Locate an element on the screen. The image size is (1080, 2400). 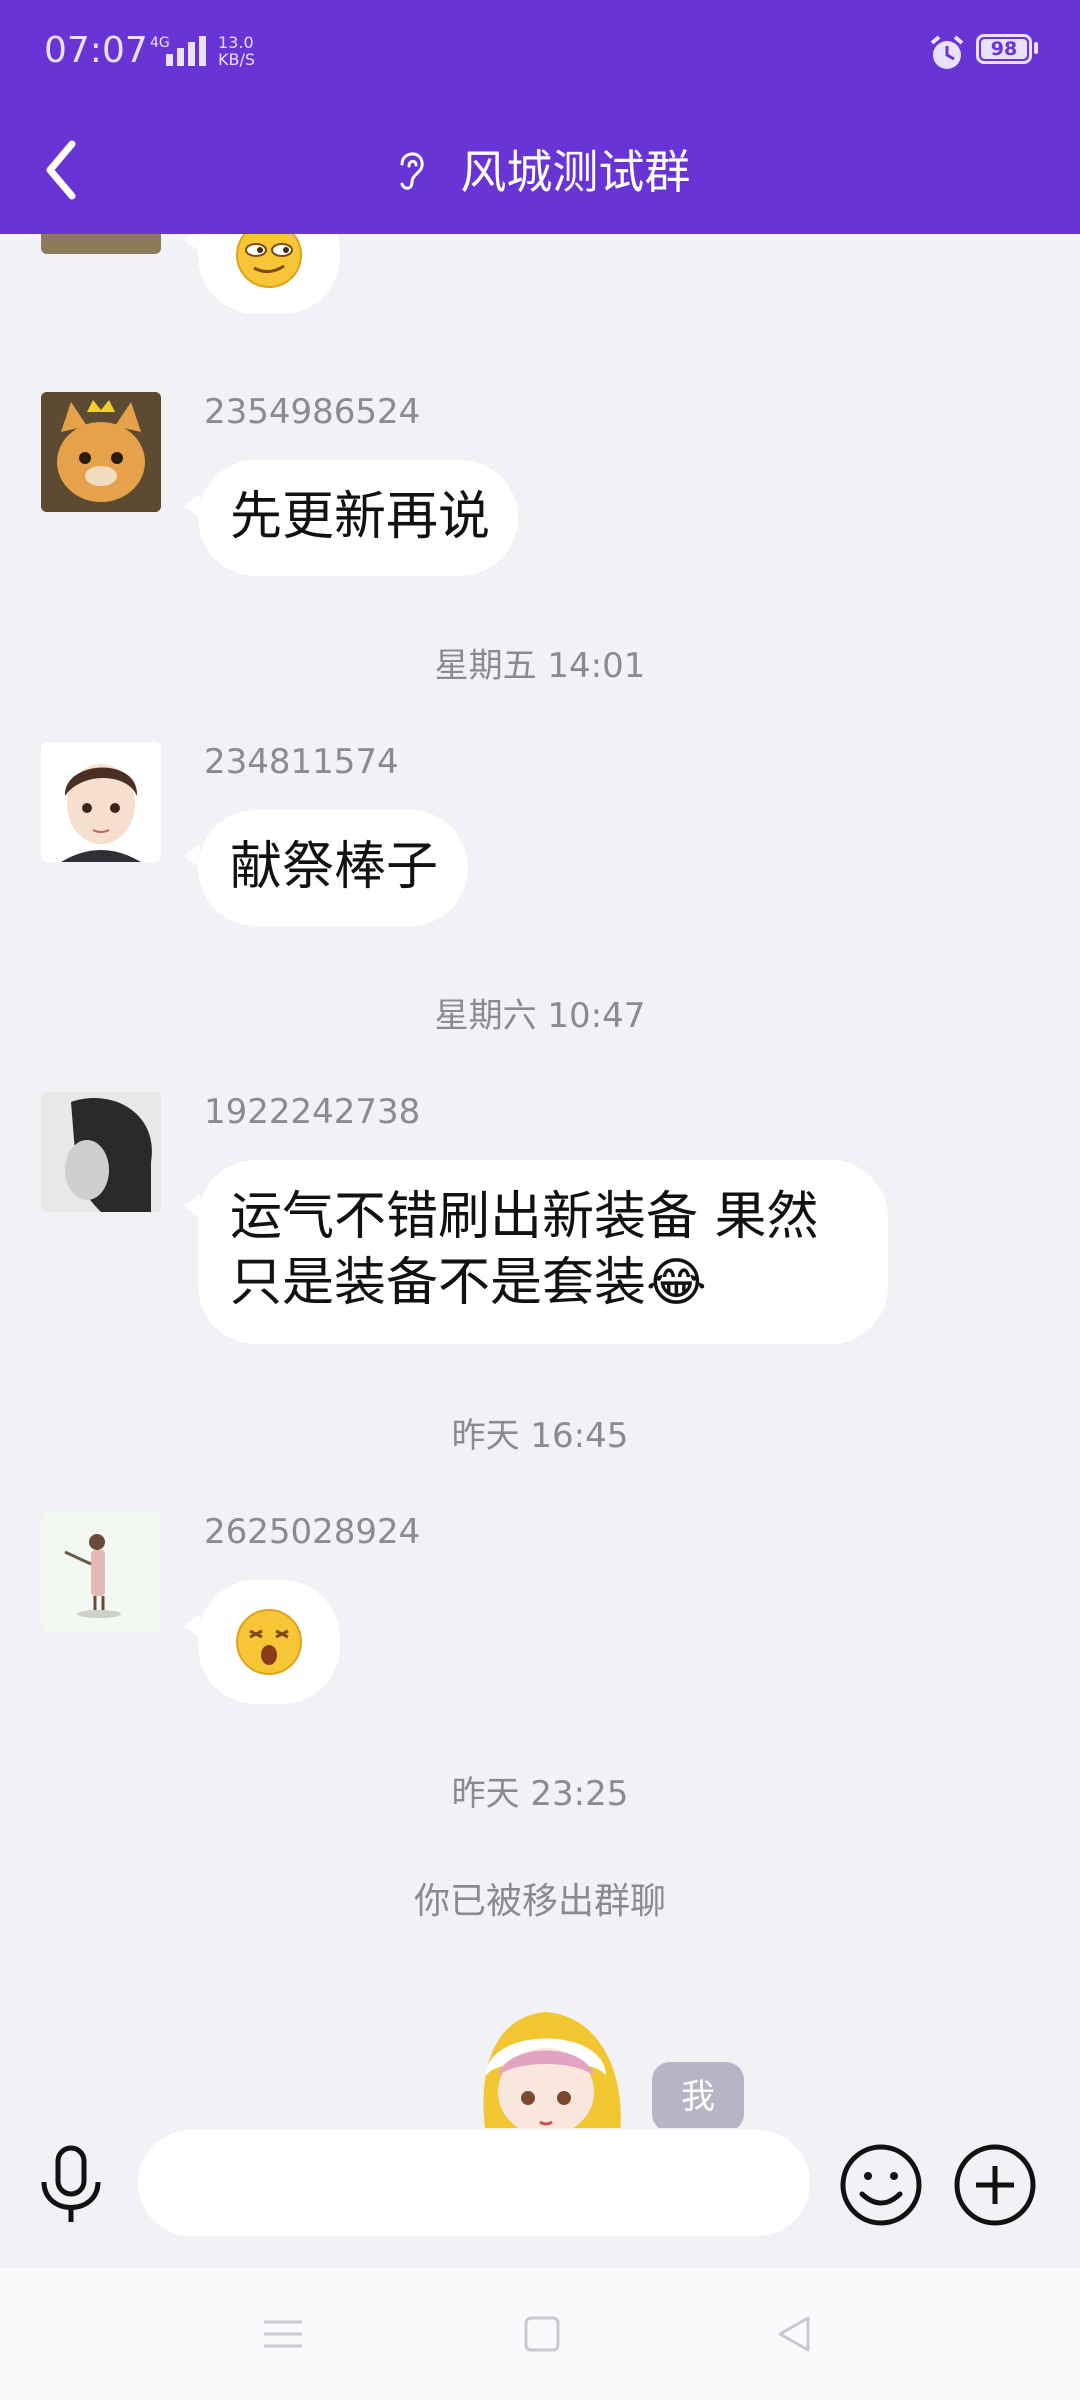
system-nav-bar is located at coordinates (540, 2334).